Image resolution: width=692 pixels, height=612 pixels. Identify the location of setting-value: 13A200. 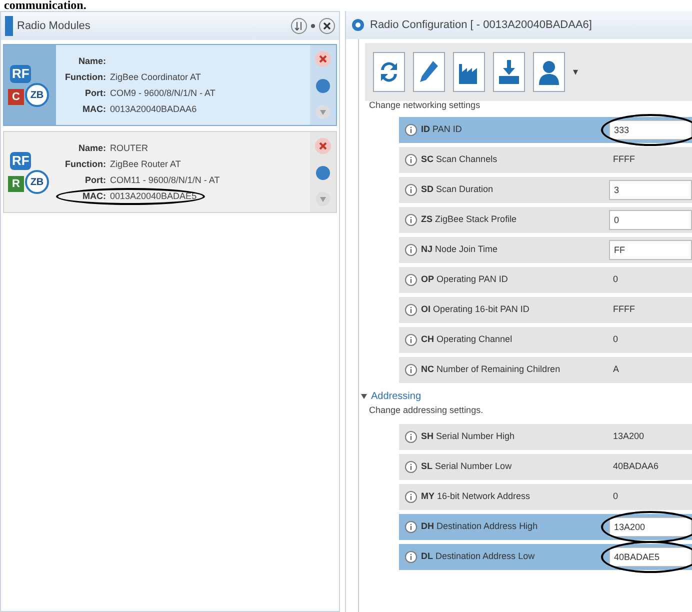
(629, 436).